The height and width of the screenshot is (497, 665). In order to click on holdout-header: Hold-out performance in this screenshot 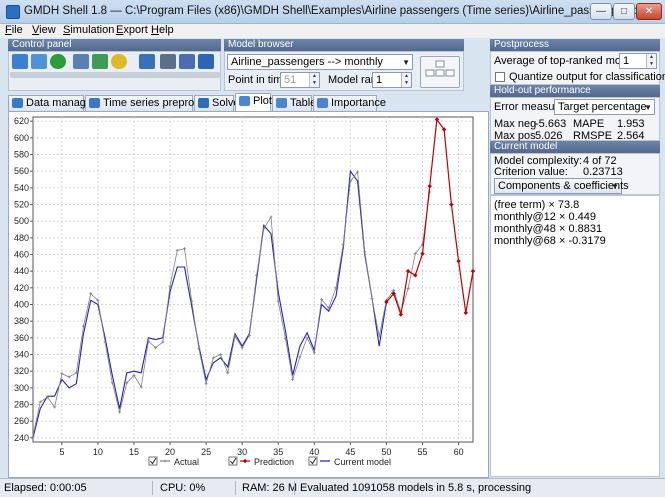, I will do `click(575, 91)`.